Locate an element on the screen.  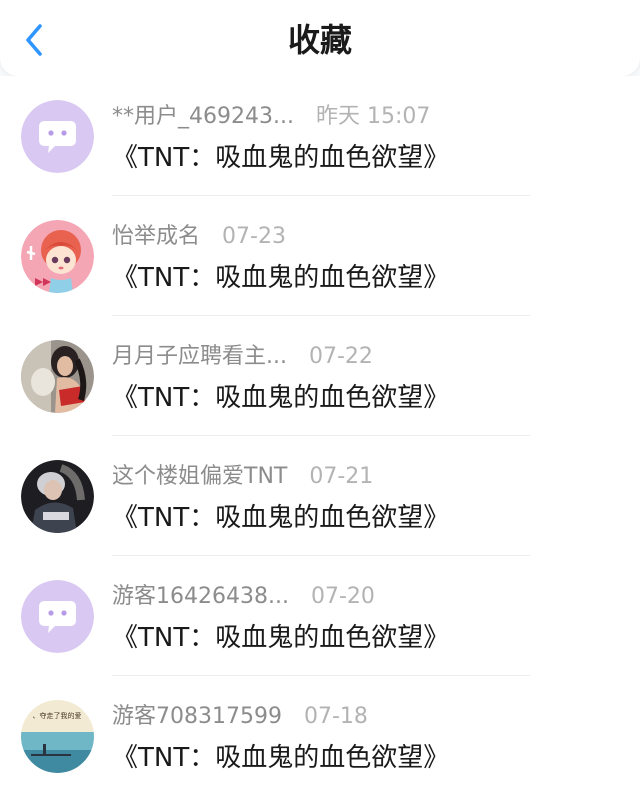
username: 怡举成名 is located at coordinates (156, 237).